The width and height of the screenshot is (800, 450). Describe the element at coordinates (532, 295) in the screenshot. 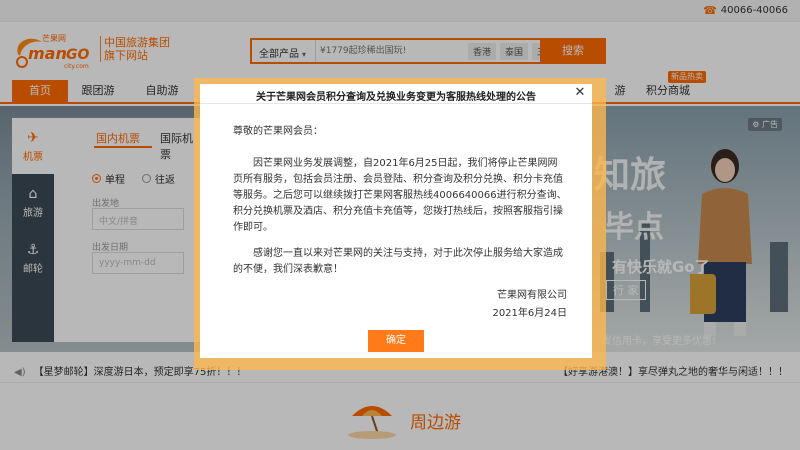

I see `signature: 芒果网有限公司` at that location.